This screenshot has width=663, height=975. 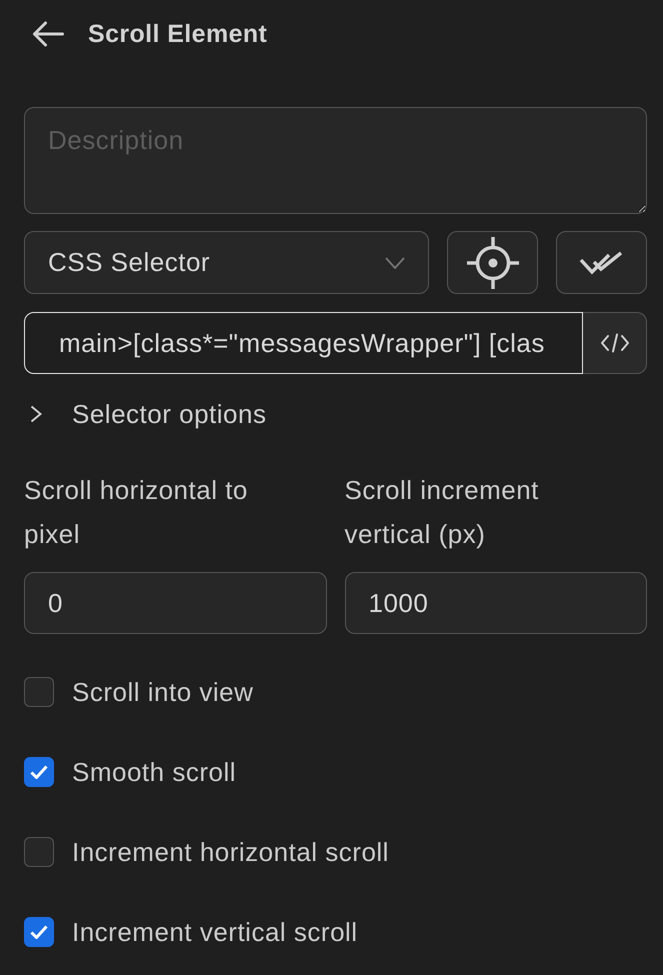 I want to click on back-arrow-icon, so click(x=48, y=34).